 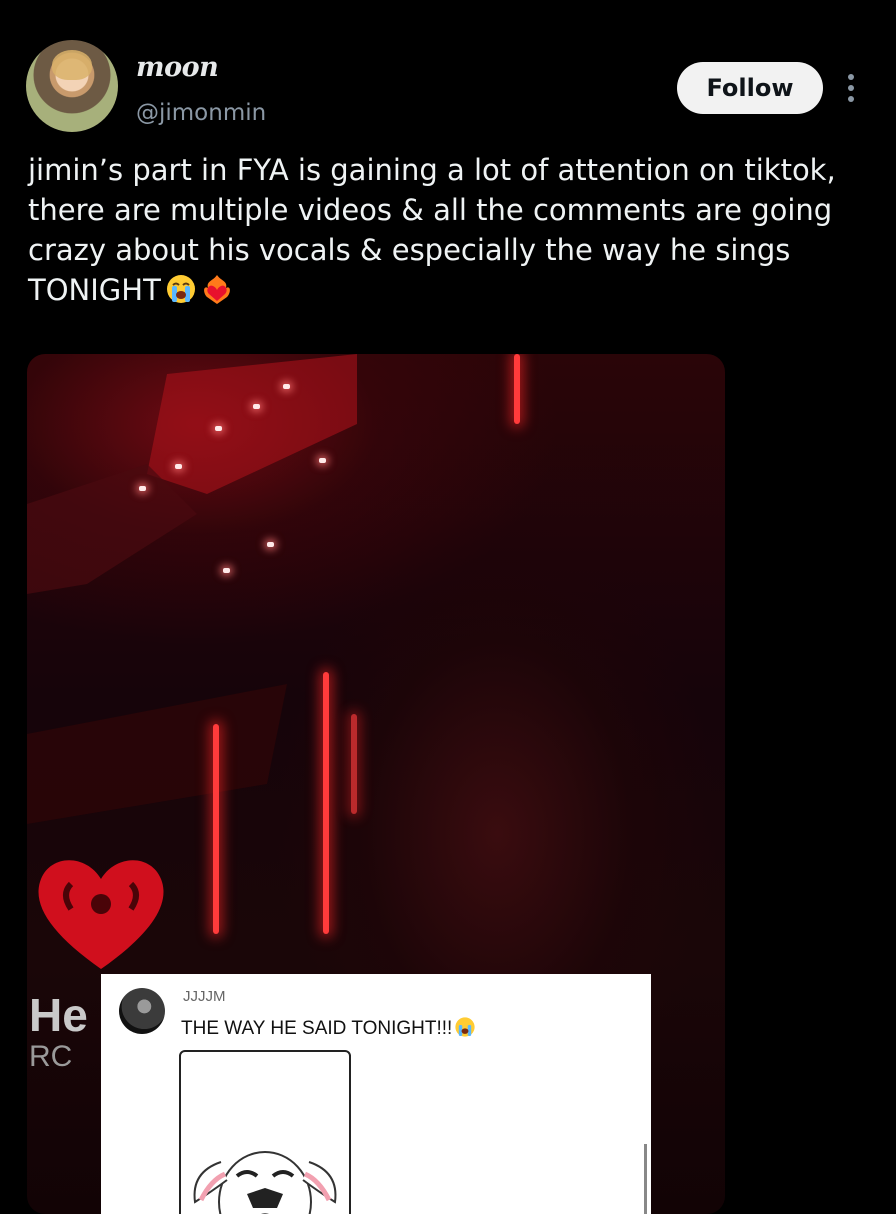 I want to click on iheart-logo-icon, so click(x=101, y=914).